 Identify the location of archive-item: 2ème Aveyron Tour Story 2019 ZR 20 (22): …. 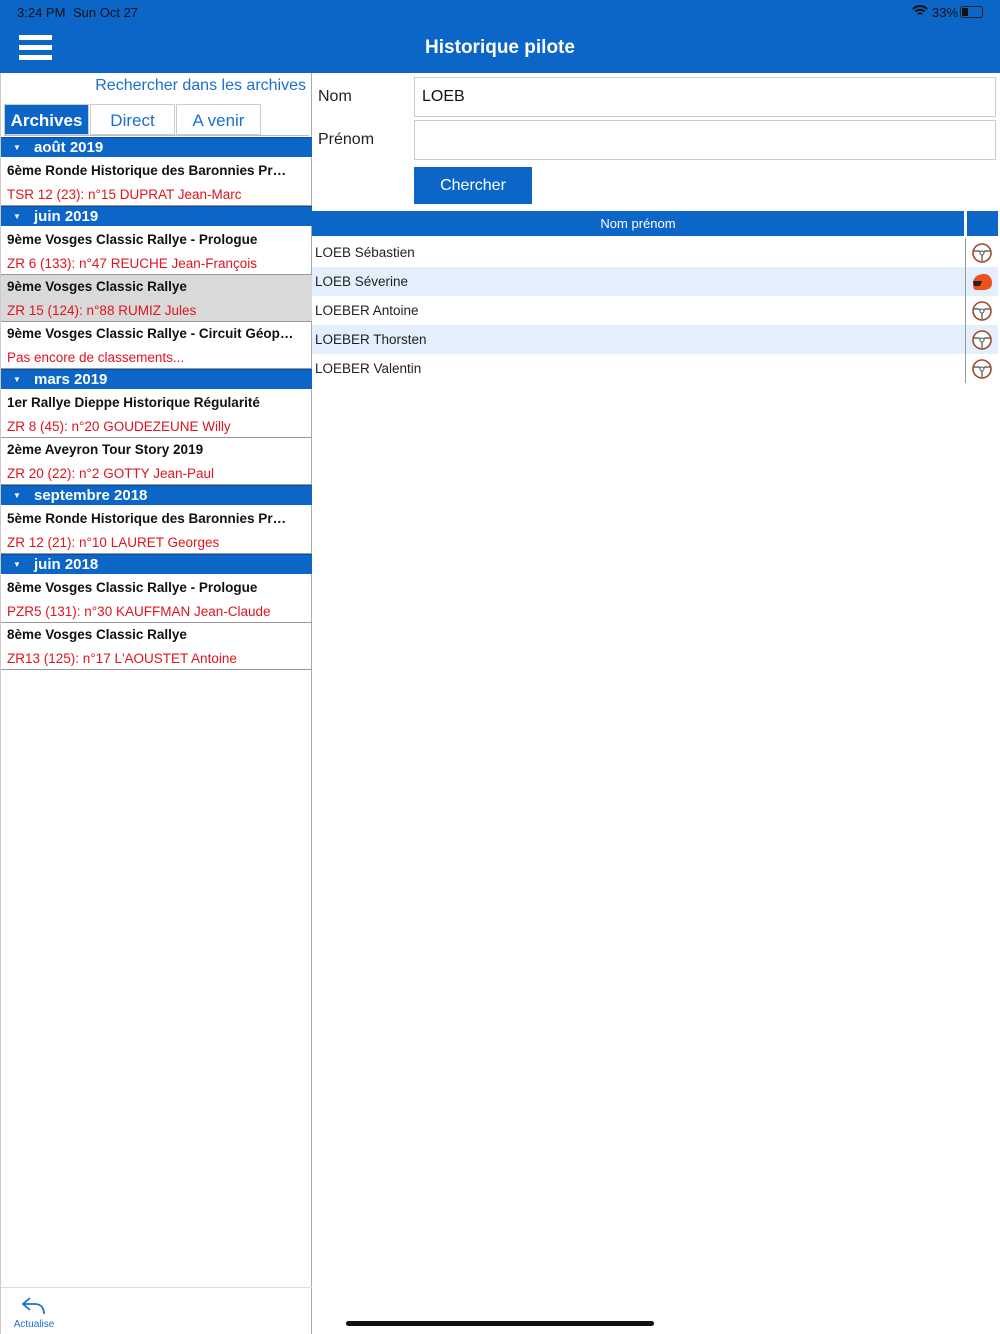
(156, 461).